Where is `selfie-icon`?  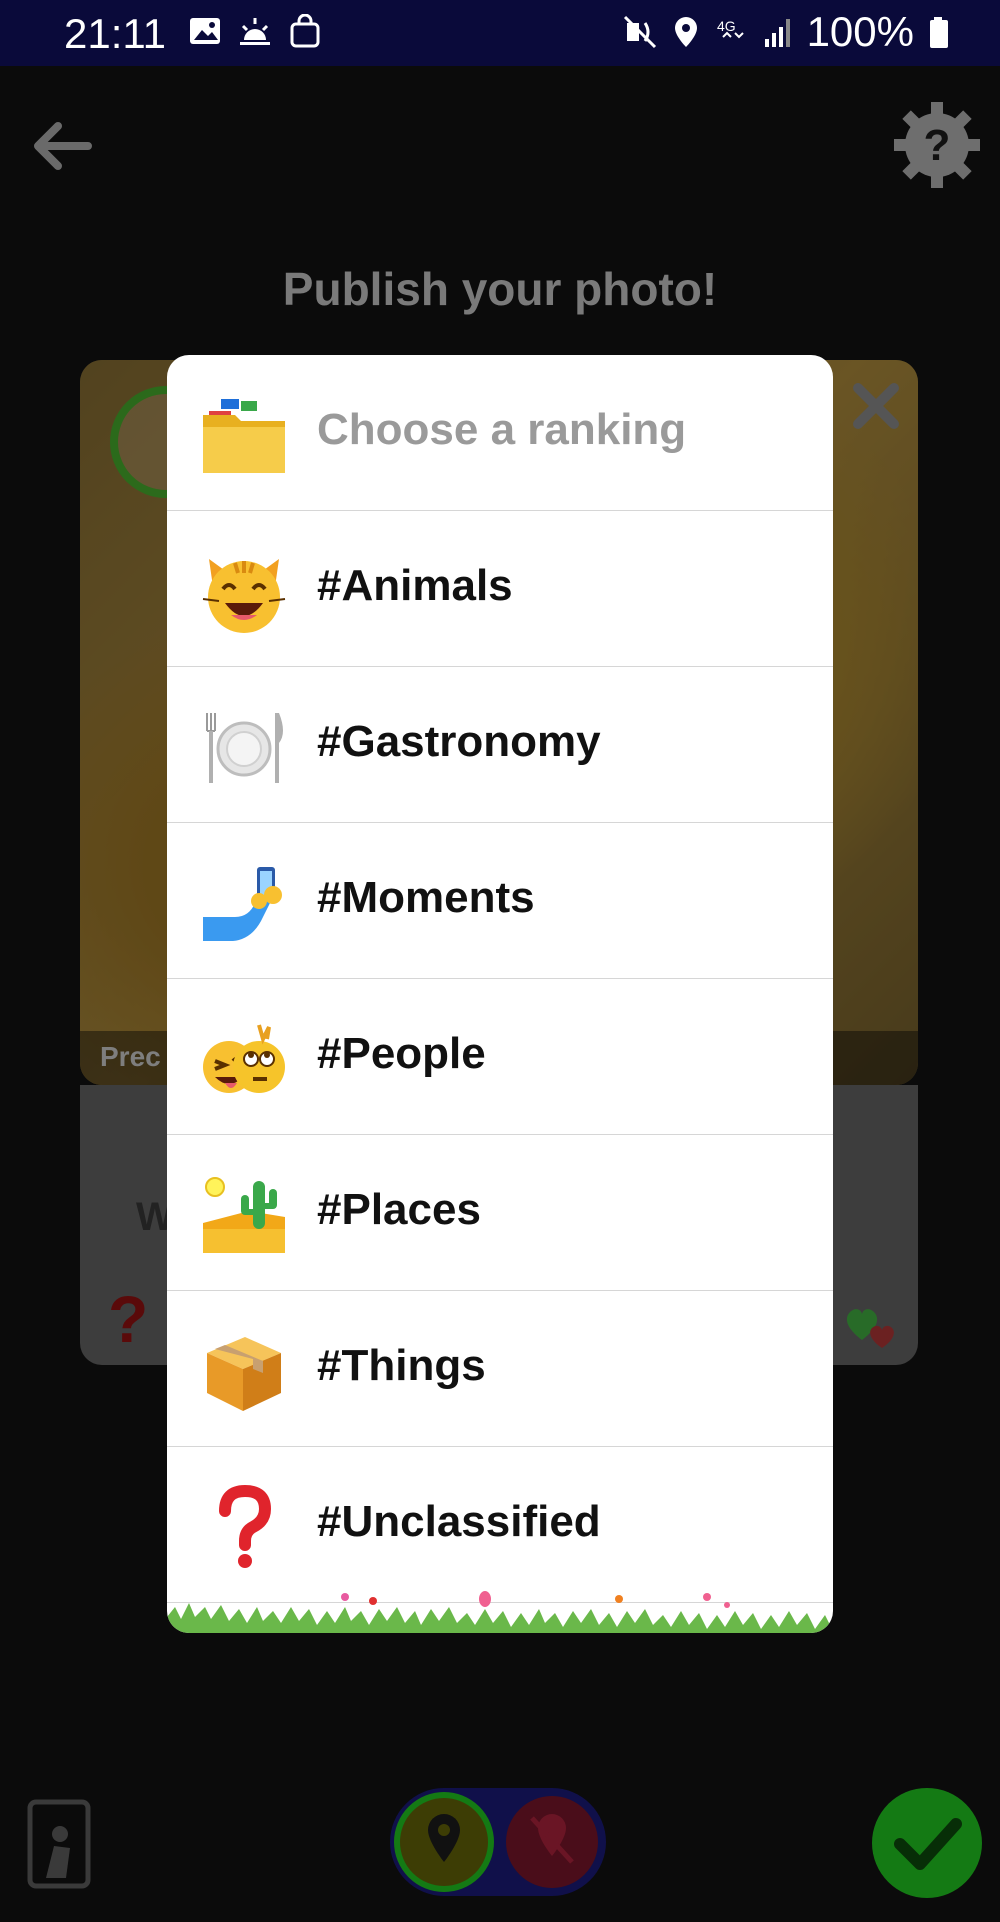
selfie-icon is located at coordinates (242, 904).